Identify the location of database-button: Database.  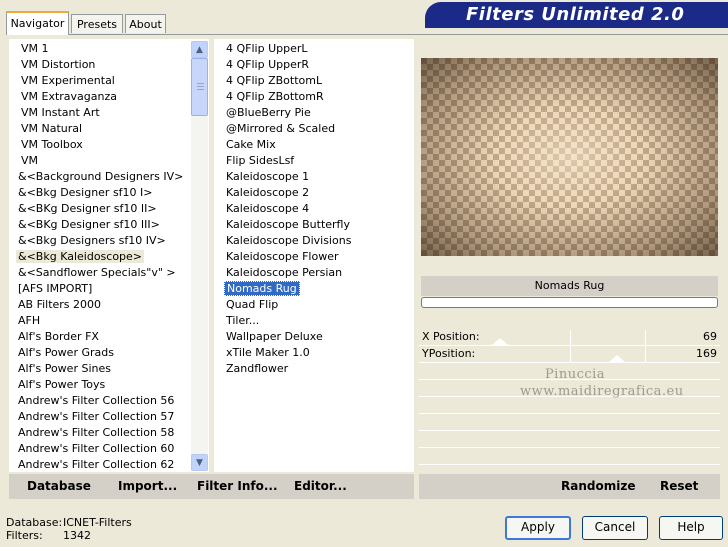
(59, 486).